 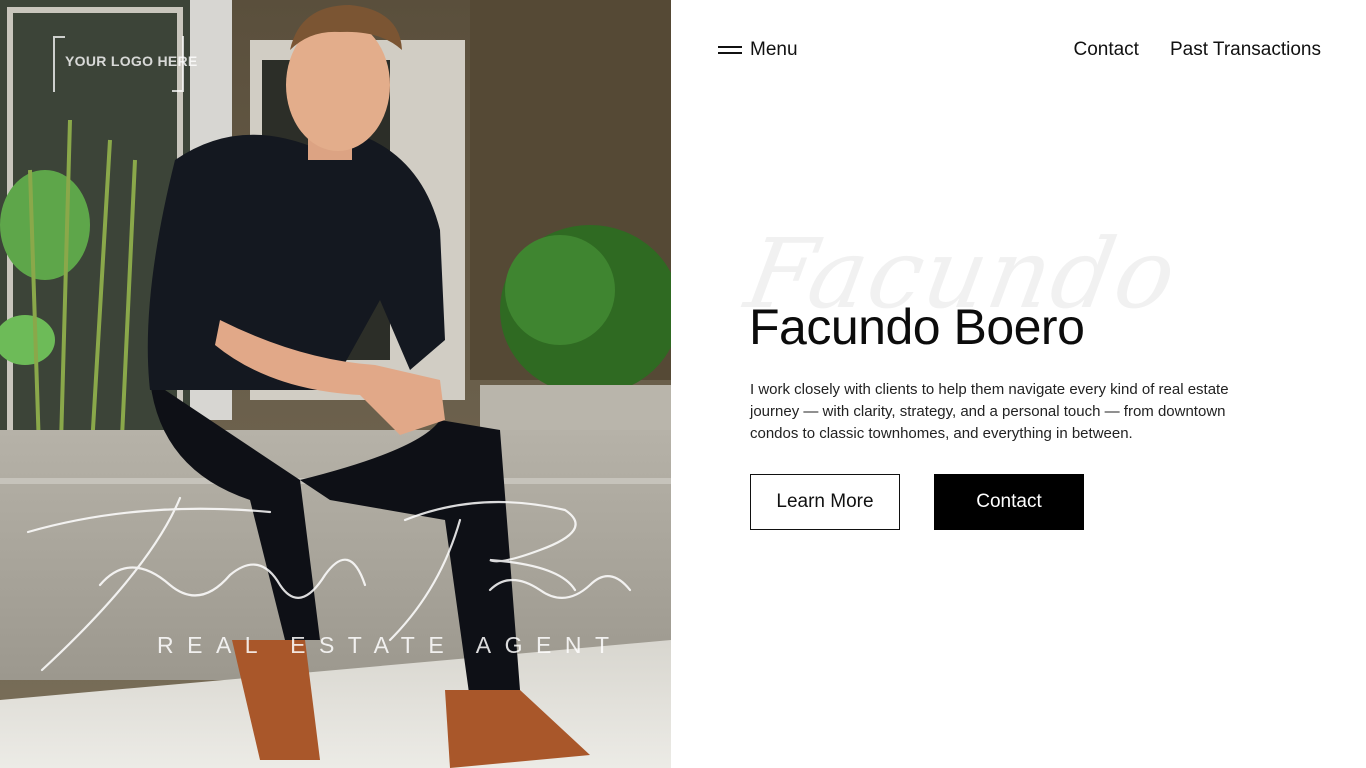 I want to click on logo-placeholder: YOUR LOGO HERE, so click(x=125, y=64).